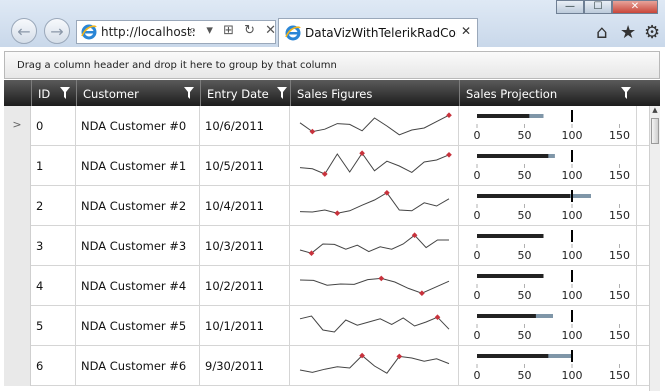  I want to click on table-row: 5 NDA Customer #5 10/1/2011 0 50 100 150, so click(326, 326).